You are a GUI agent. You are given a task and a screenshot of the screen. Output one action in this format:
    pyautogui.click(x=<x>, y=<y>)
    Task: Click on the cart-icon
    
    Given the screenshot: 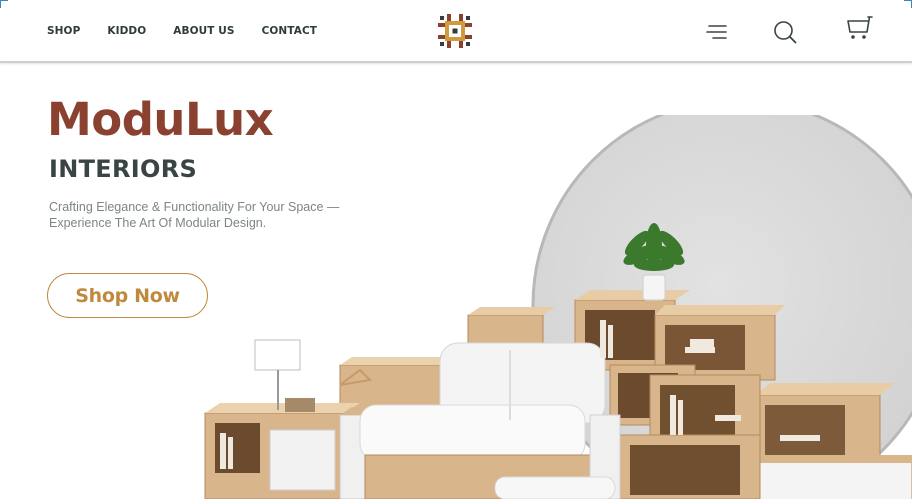 What is the action you would take?
    pyautogui.click(x=860, y=28)
    